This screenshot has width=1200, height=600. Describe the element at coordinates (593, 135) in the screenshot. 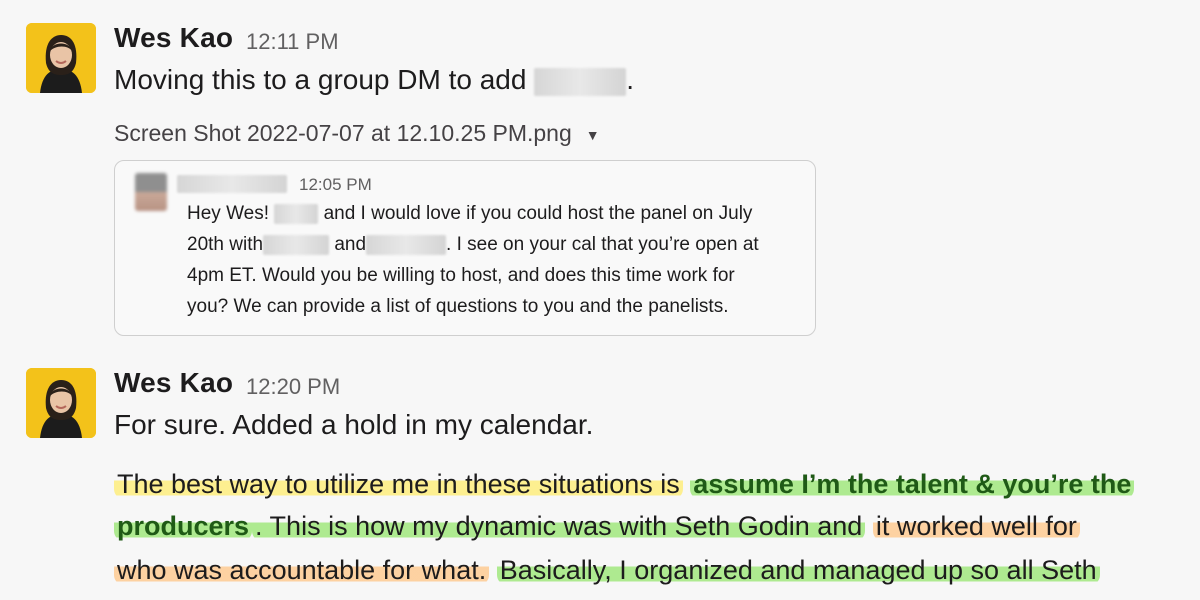

I see `chevron-down-icon: ▼` at that location.